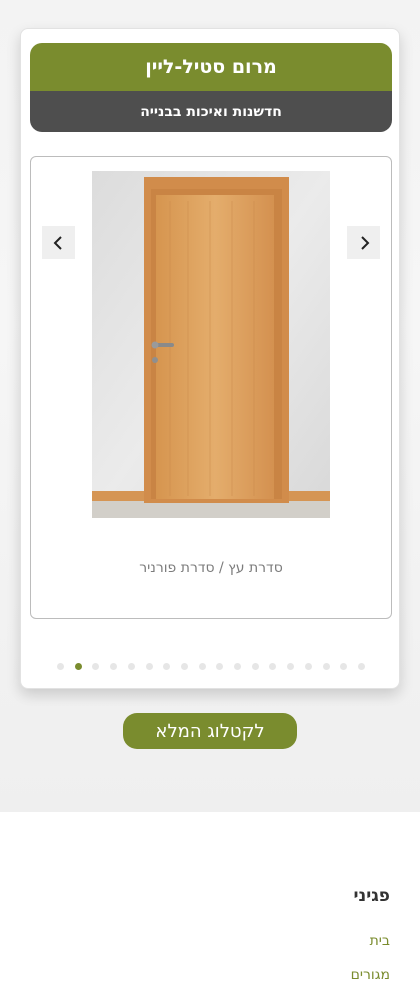 This screenshot has height=1000, width=420. What do you see at coordinates (370, 975) in the screenshot?
I see `footer-link-residential: מגורים` at bounding box center [370, 975].